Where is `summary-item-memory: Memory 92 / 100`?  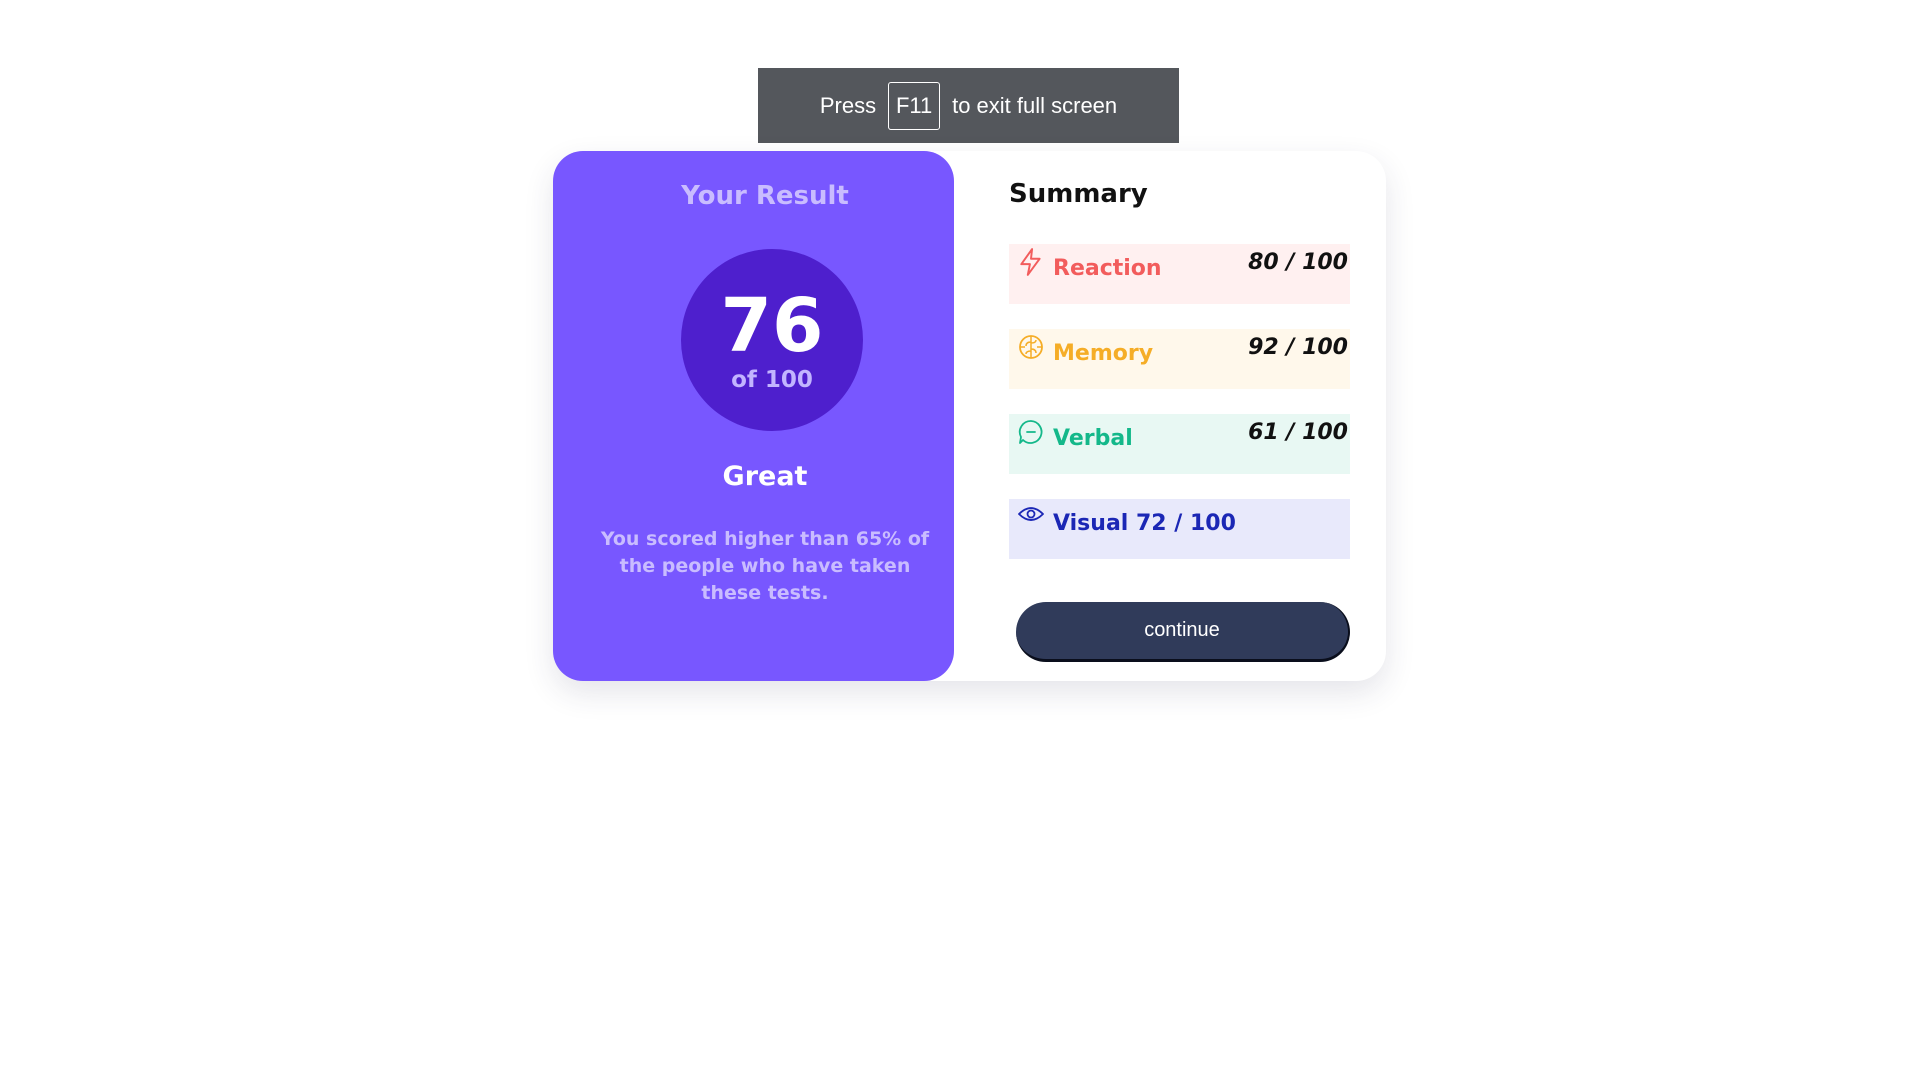
summary-item-memory: Memory 92 / 100 is located at coordinates (1179, 359).